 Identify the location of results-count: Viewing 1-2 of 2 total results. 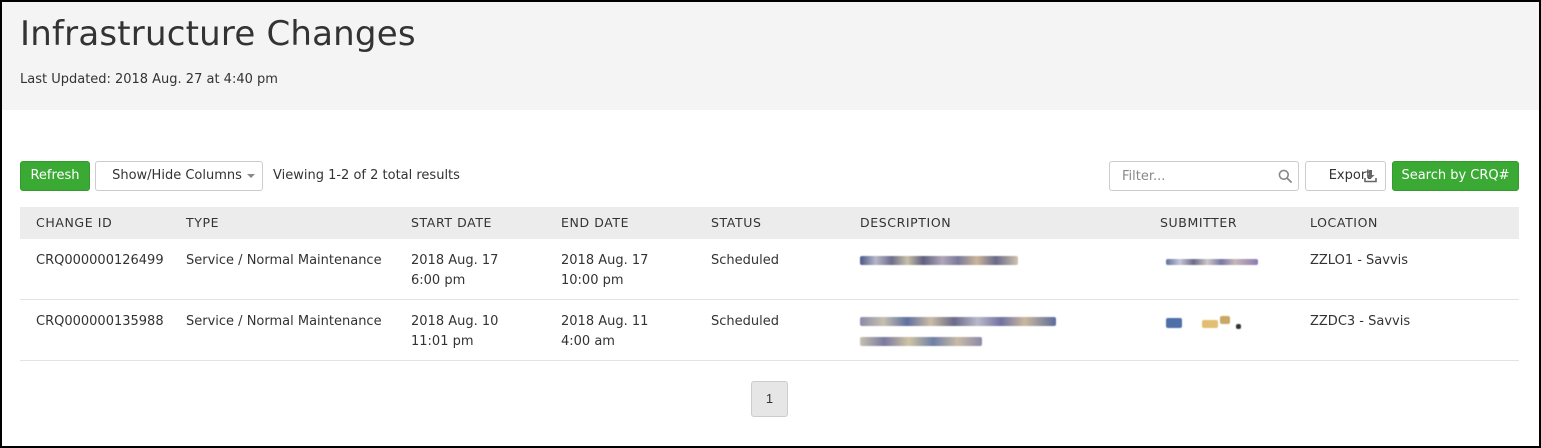
(366, 175).